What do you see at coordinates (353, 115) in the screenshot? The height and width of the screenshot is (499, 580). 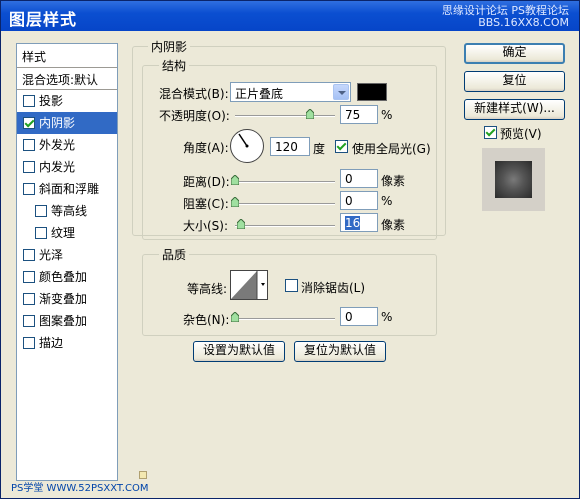 I see `opacity-value: 75` at bounding box center [353, 115].